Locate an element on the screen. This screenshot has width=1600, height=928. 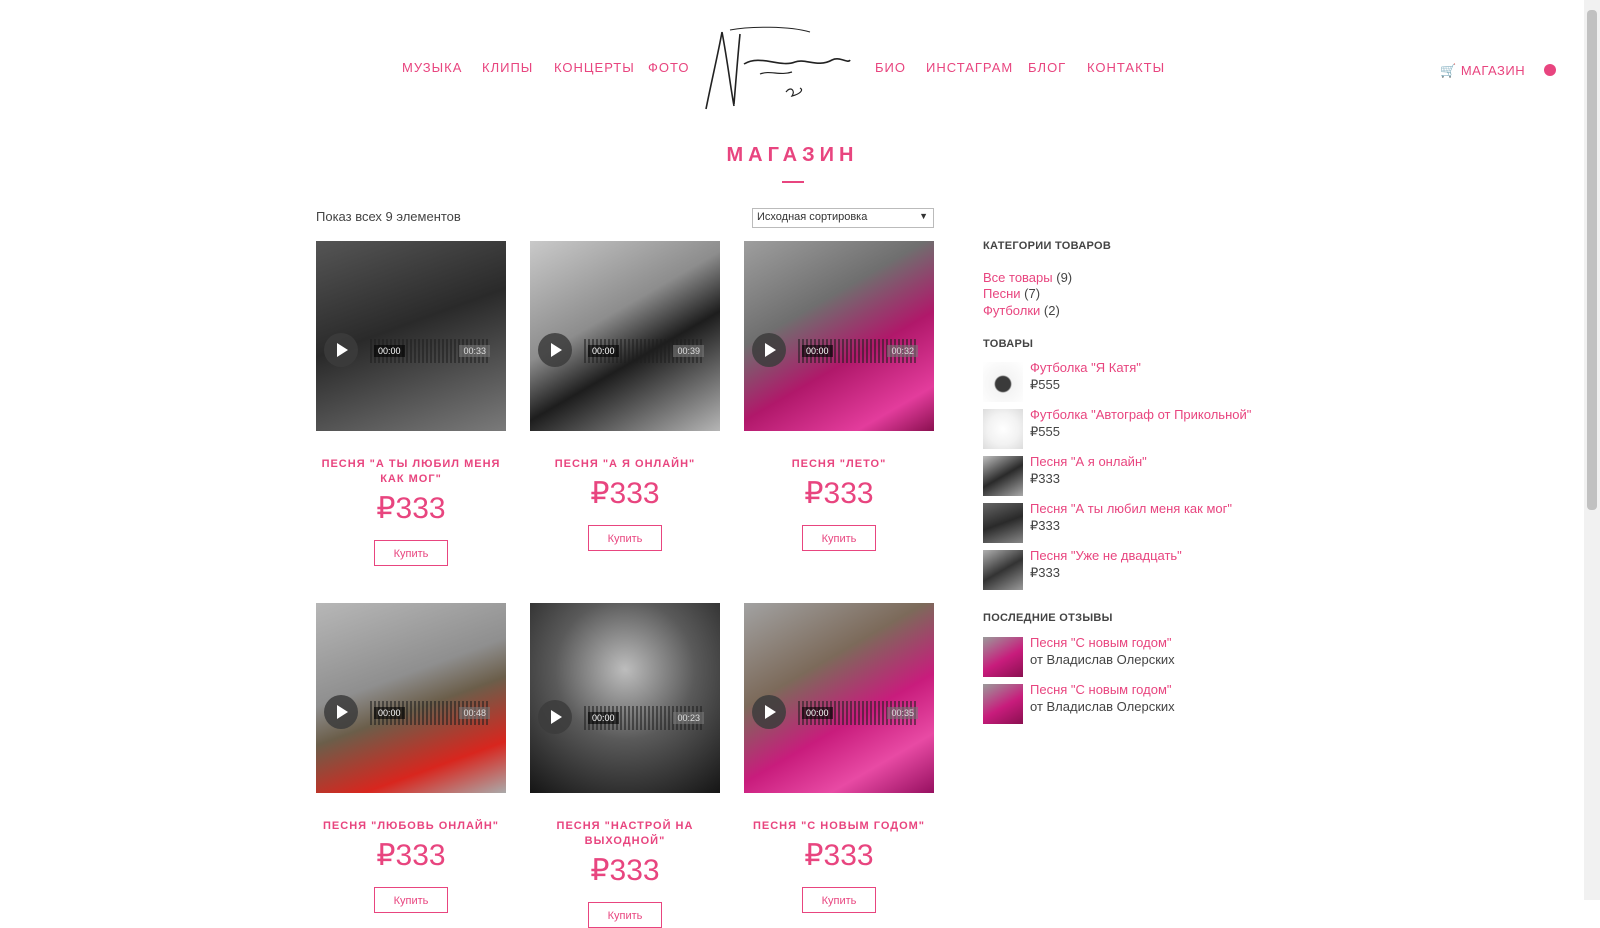
product-title: ПЕСНЯ "ЛЮБОВЬ ОНЛАЙН" is located at coordinates (411, 826).